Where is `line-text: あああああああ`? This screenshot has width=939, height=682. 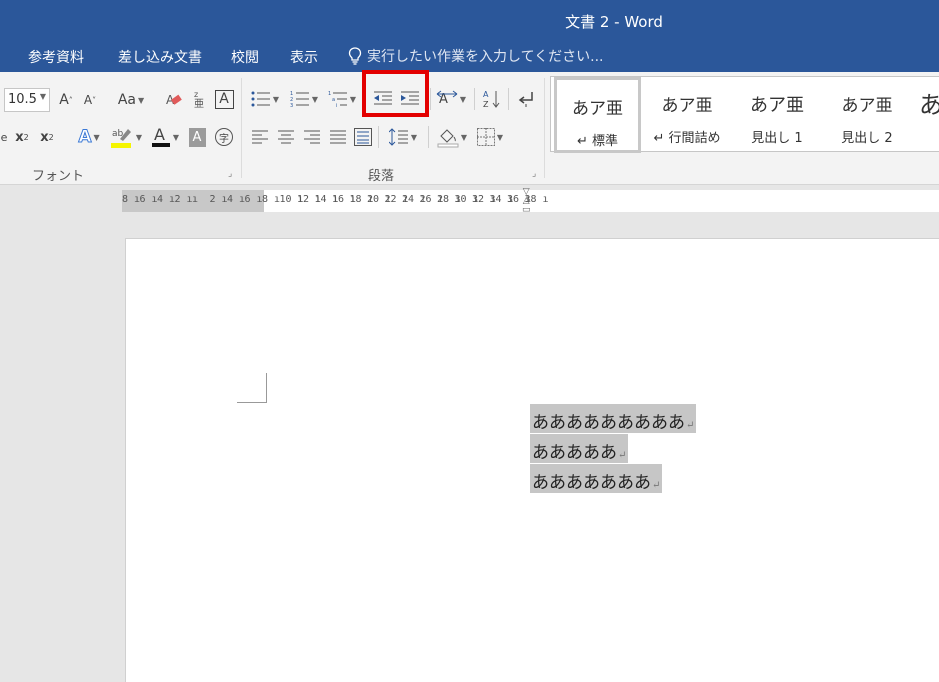 line-text: あああああああ is located at coordinates (591, 483).